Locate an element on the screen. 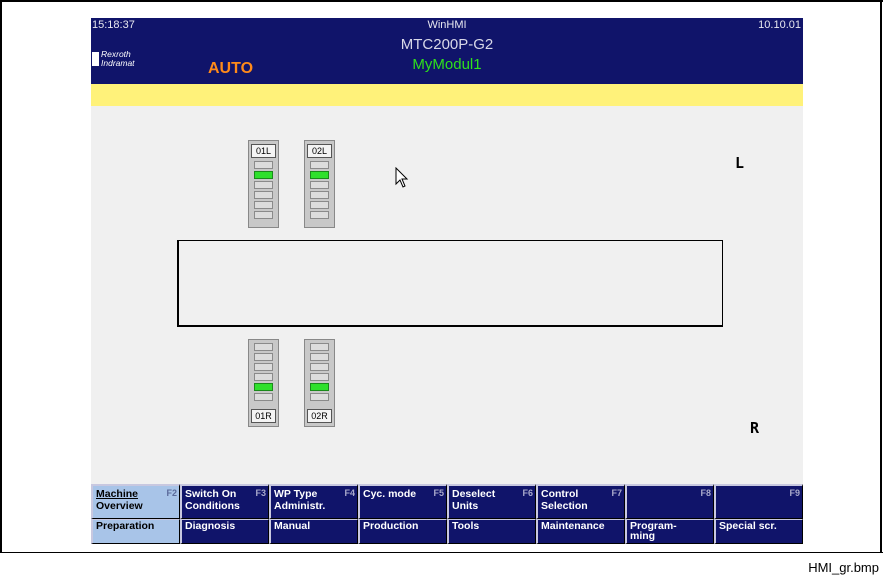 The image size is (883, 578). frame-left-border is located at coordinates (1, 276).